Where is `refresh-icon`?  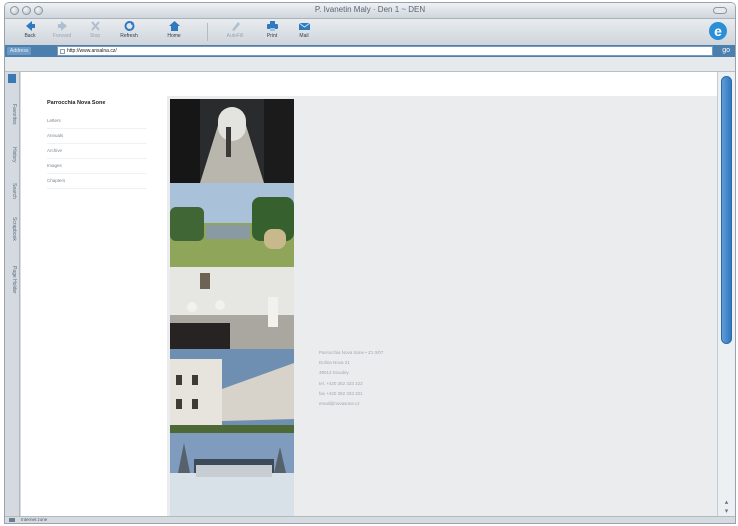
refresh-icon is located at coordinates (129, 26).